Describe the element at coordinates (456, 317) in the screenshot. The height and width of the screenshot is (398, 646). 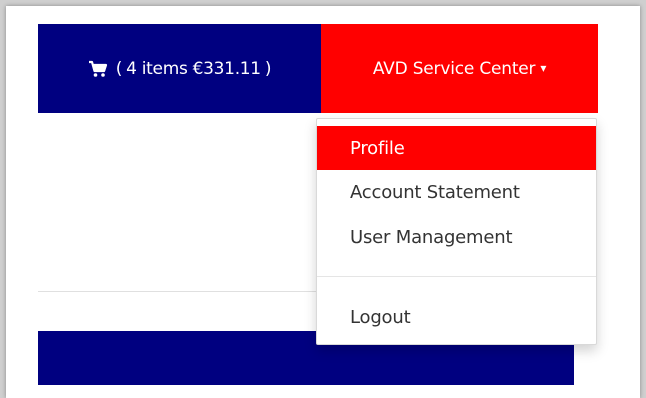
I see `menu-item-logout: Logout` at that location.